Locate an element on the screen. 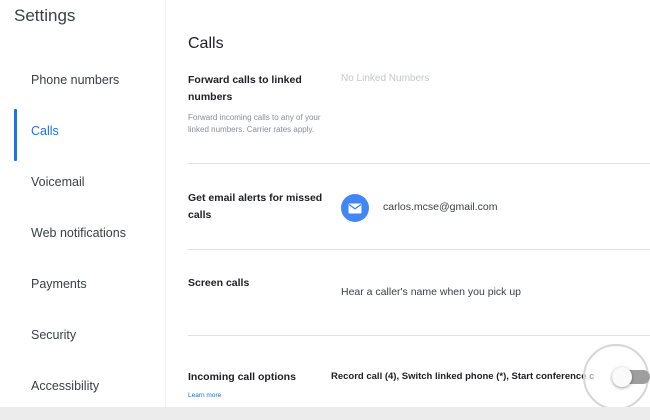 Image resolution: width=650 pixels, height=420 pixels. linked-numbers-value: No Linked Numbers is located at coordinates (385, 78).